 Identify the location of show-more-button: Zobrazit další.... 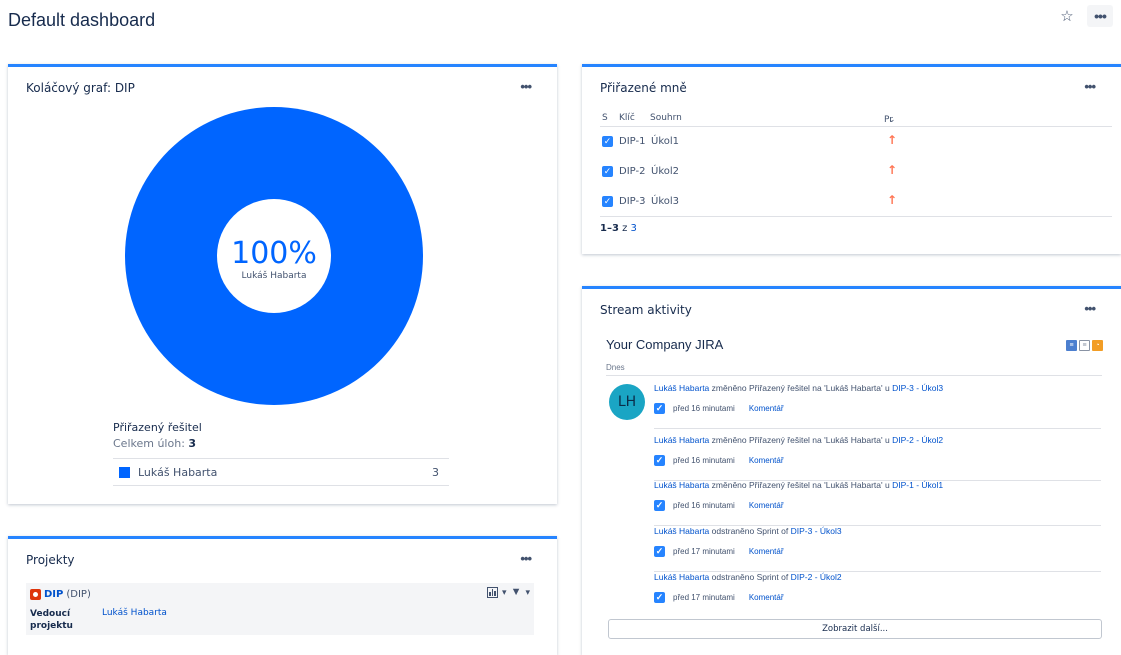
(855, 629).